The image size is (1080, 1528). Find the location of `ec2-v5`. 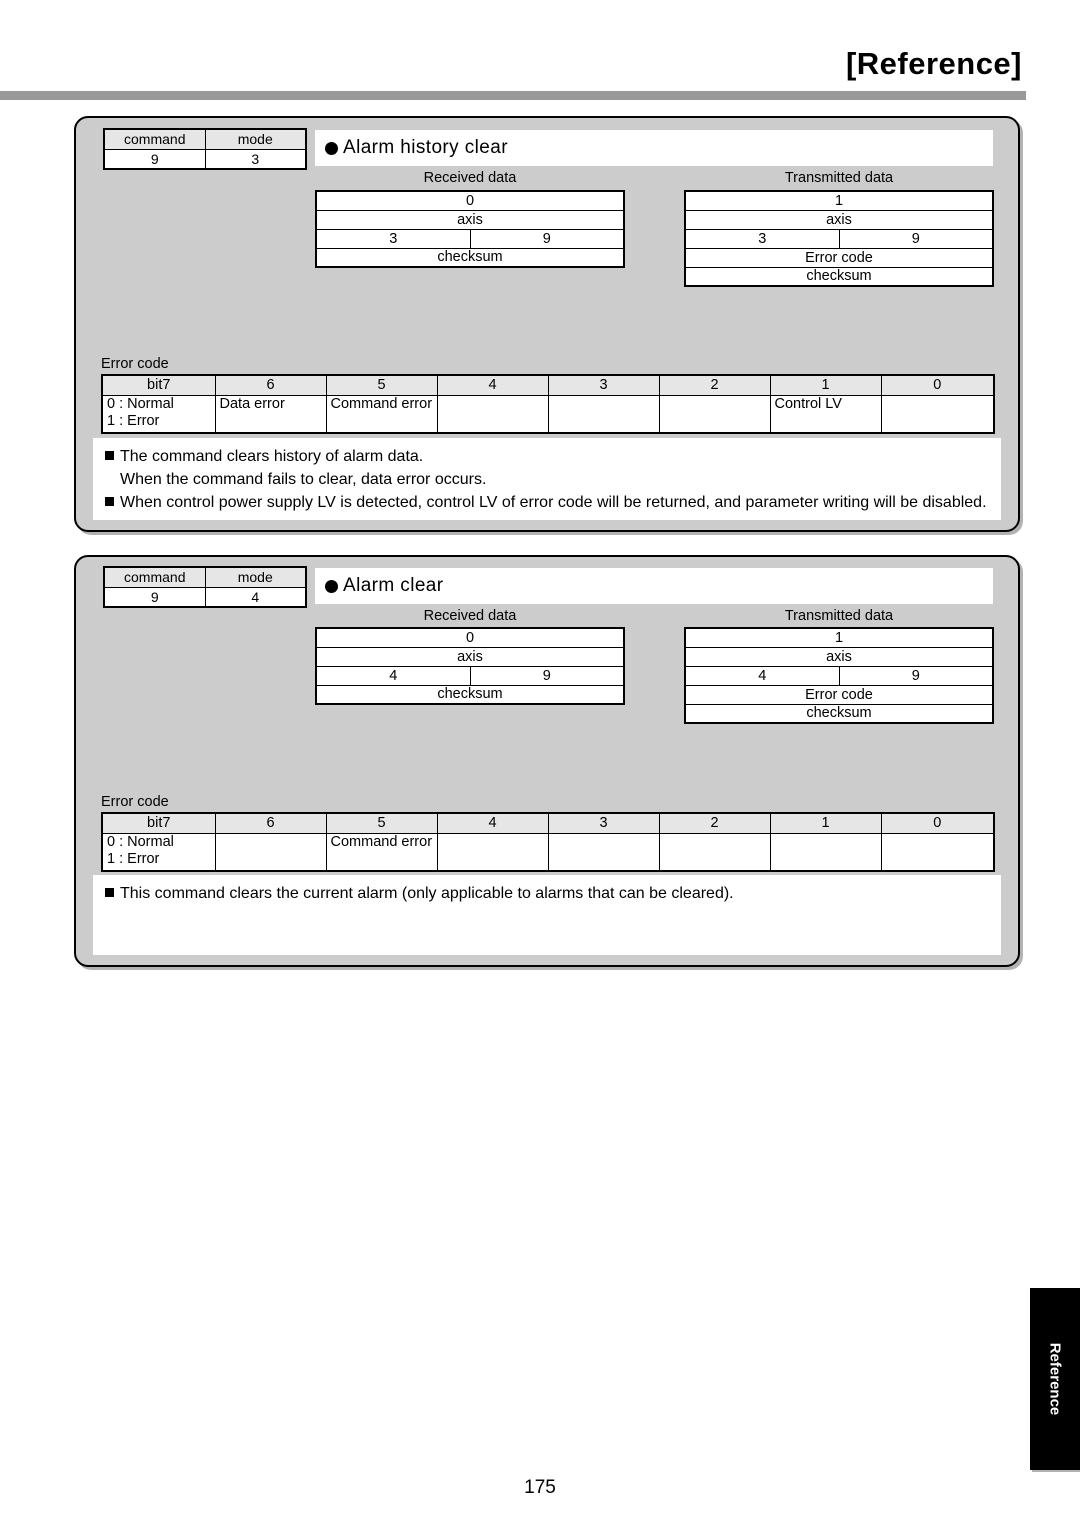

ec2-v5 is located at coordinates (714, 852).